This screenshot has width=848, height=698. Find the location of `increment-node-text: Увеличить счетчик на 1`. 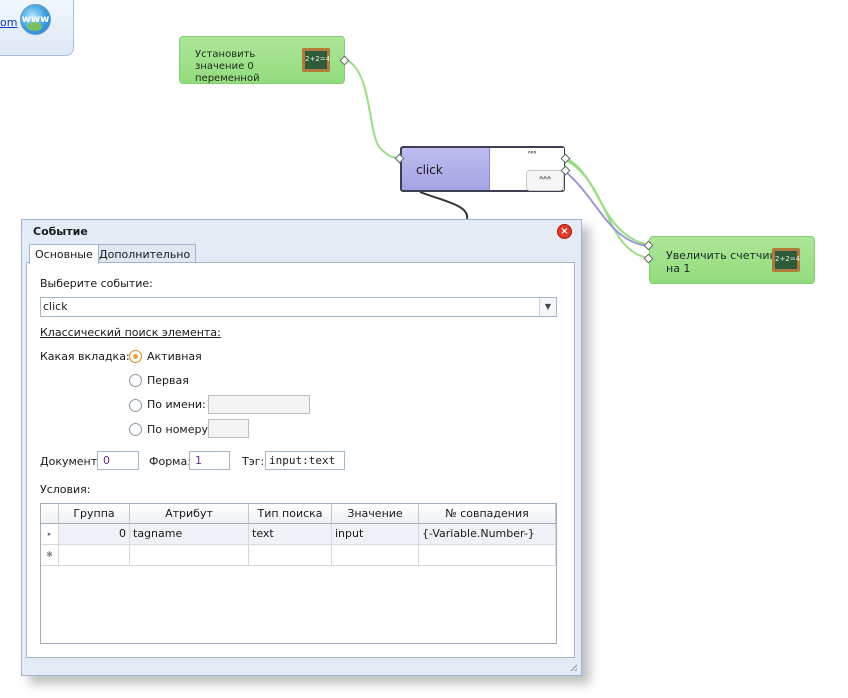

increment-node-text: Увеличить счетчик на 1 is located at coordinates (721, 262).